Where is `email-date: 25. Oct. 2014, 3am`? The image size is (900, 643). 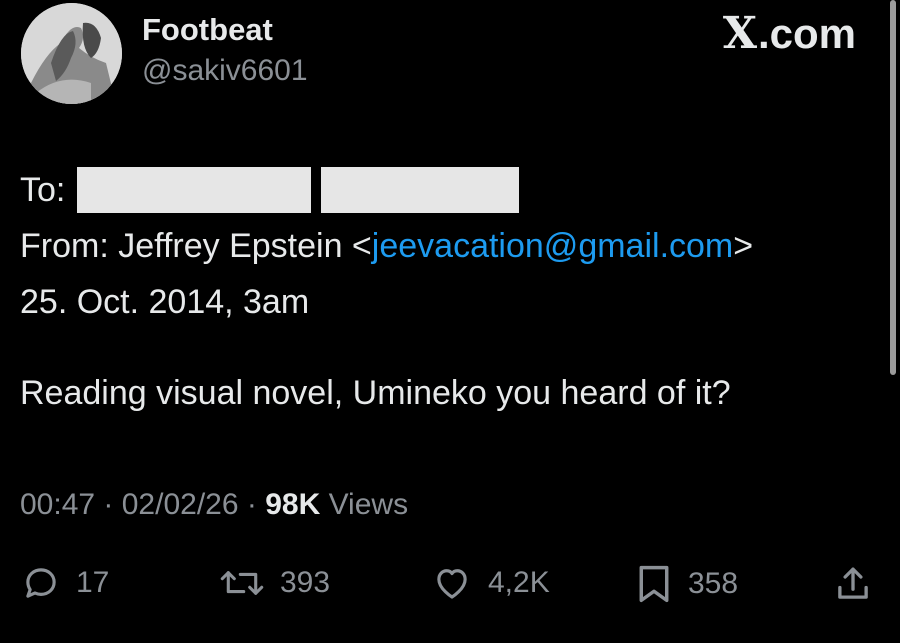
email-date: 25. Oct. 2014, 3am is located at coordinates (165, 302).